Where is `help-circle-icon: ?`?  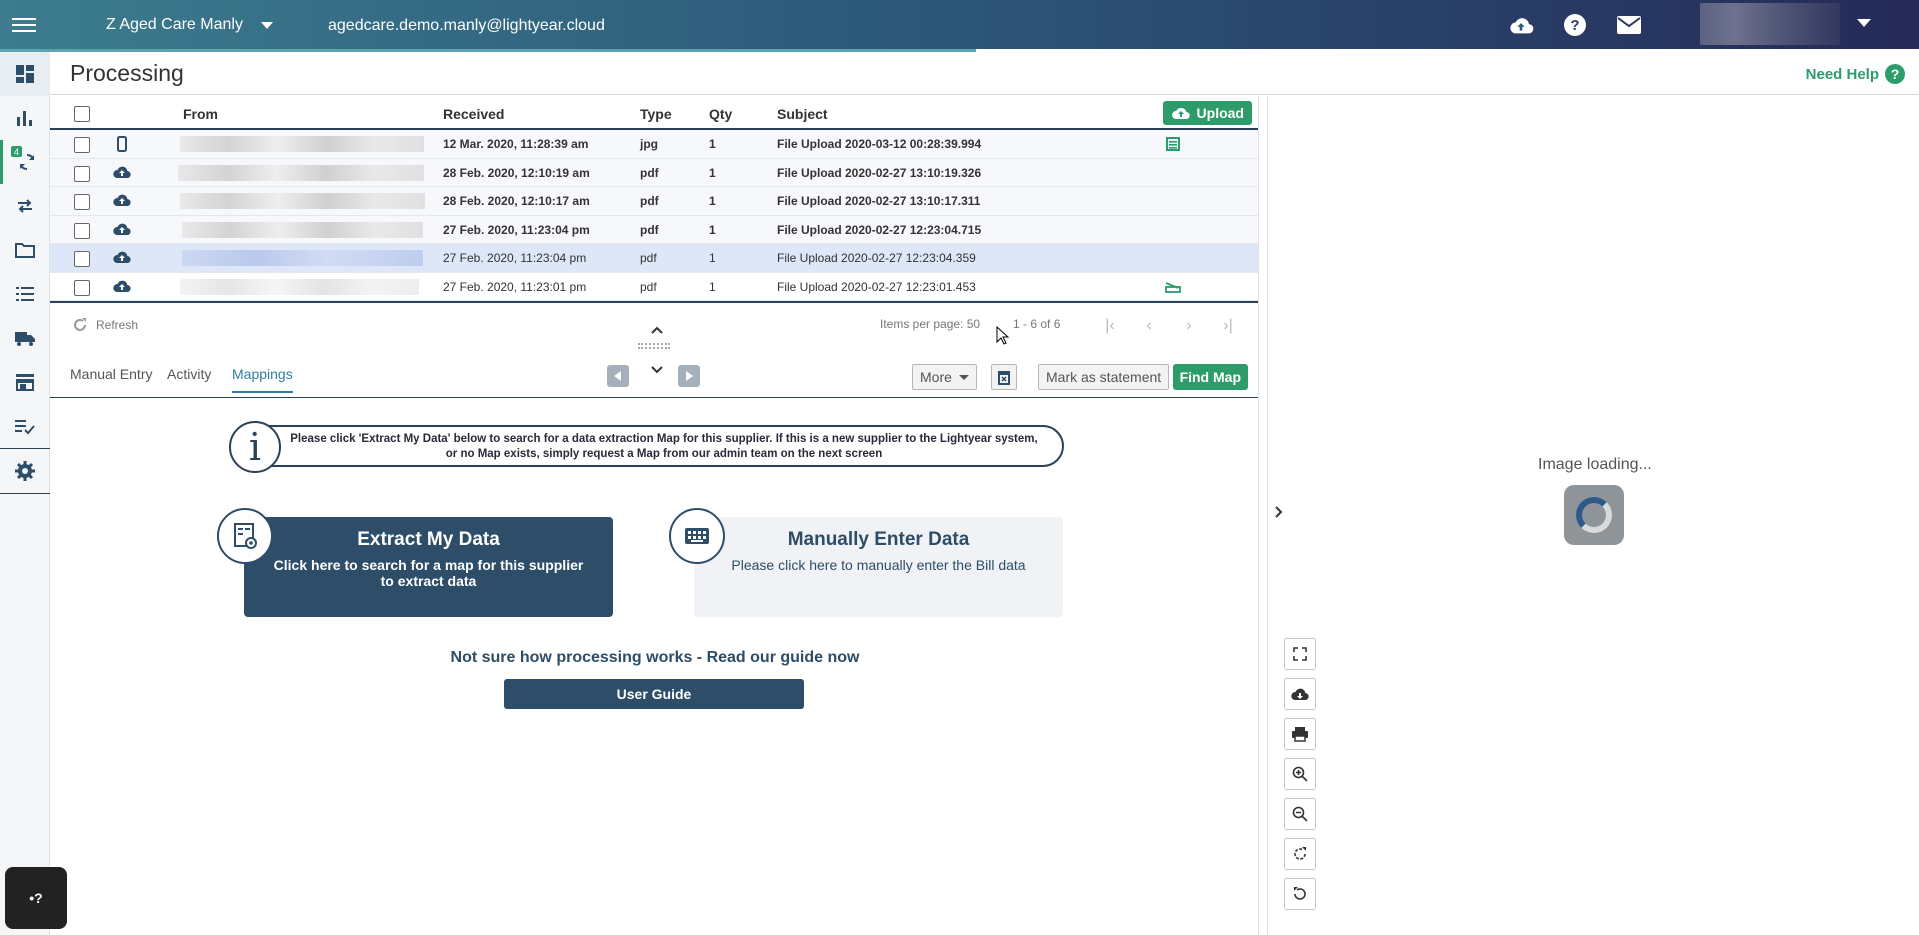
help-circle-icon: ? is located at coordinates (1895, 74).